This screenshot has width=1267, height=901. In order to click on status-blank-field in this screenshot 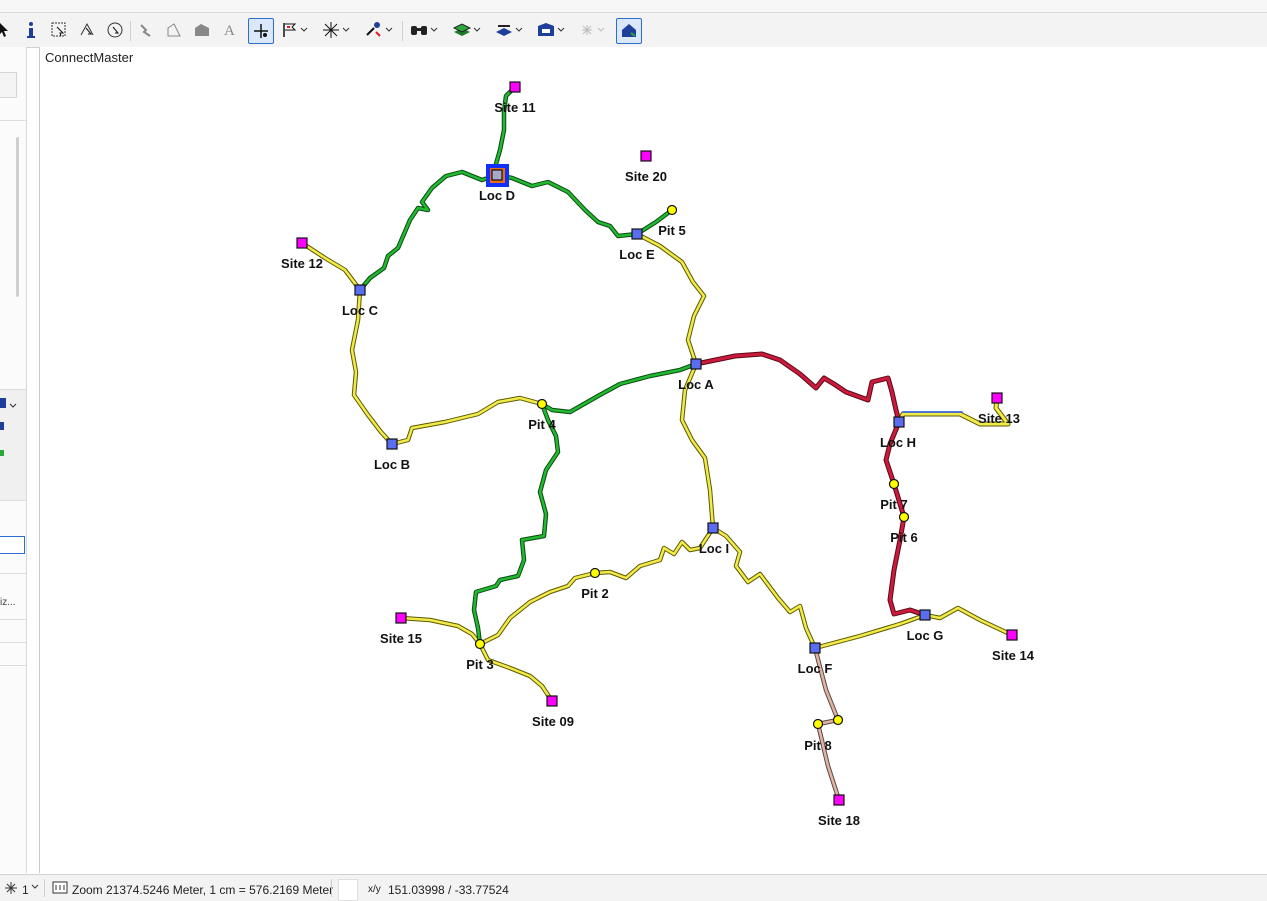, I will do `click(348, 890)`.